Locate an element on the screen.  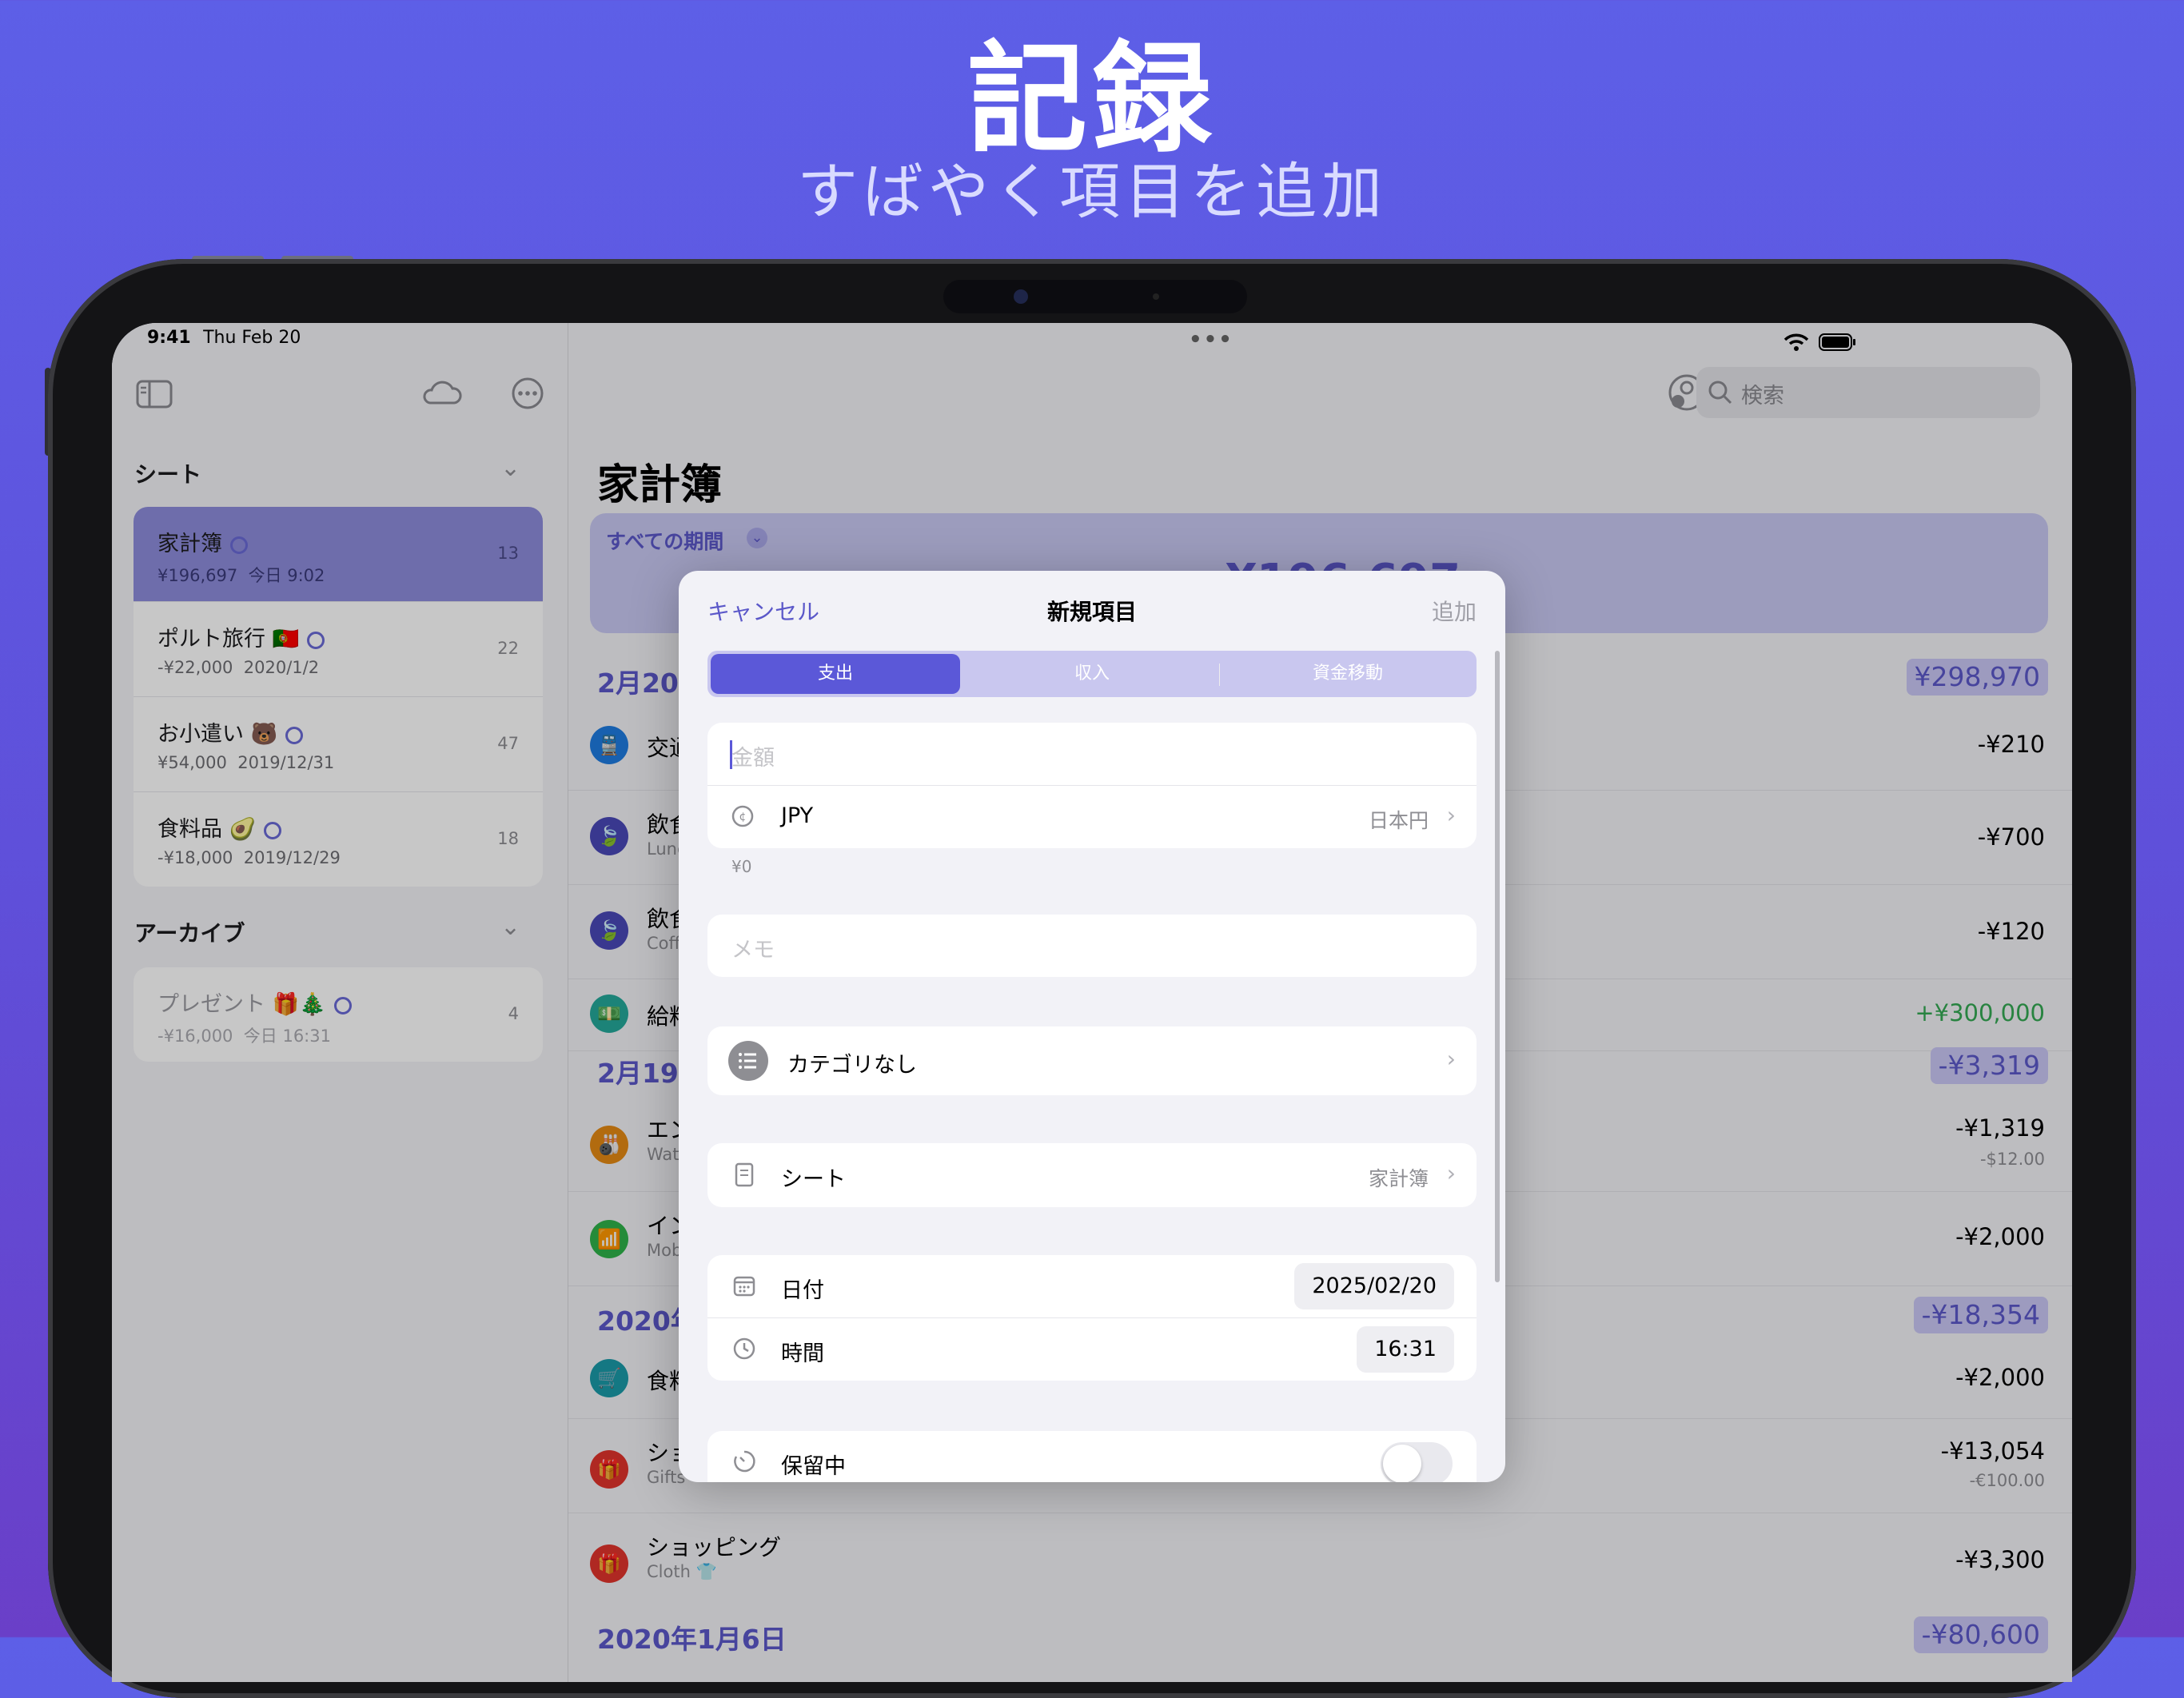
sheet-card: シート 家計簿 › is located at coordinates (1092, 1175).